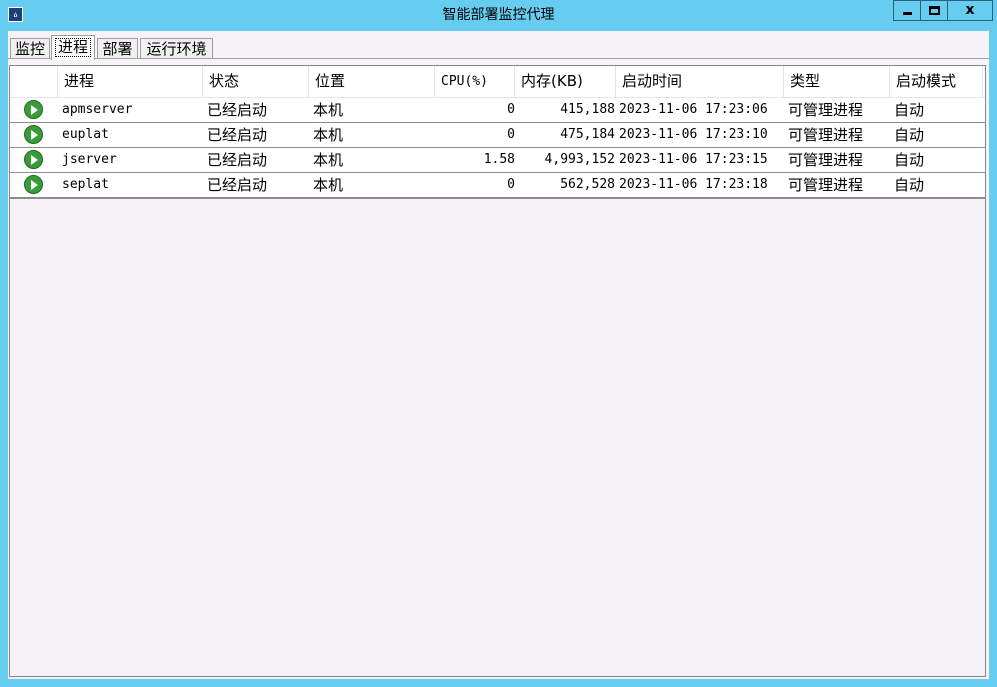 The height and width of the screenshot is (687, 997). I want to click on process-name: seplat, so click(85, 184).